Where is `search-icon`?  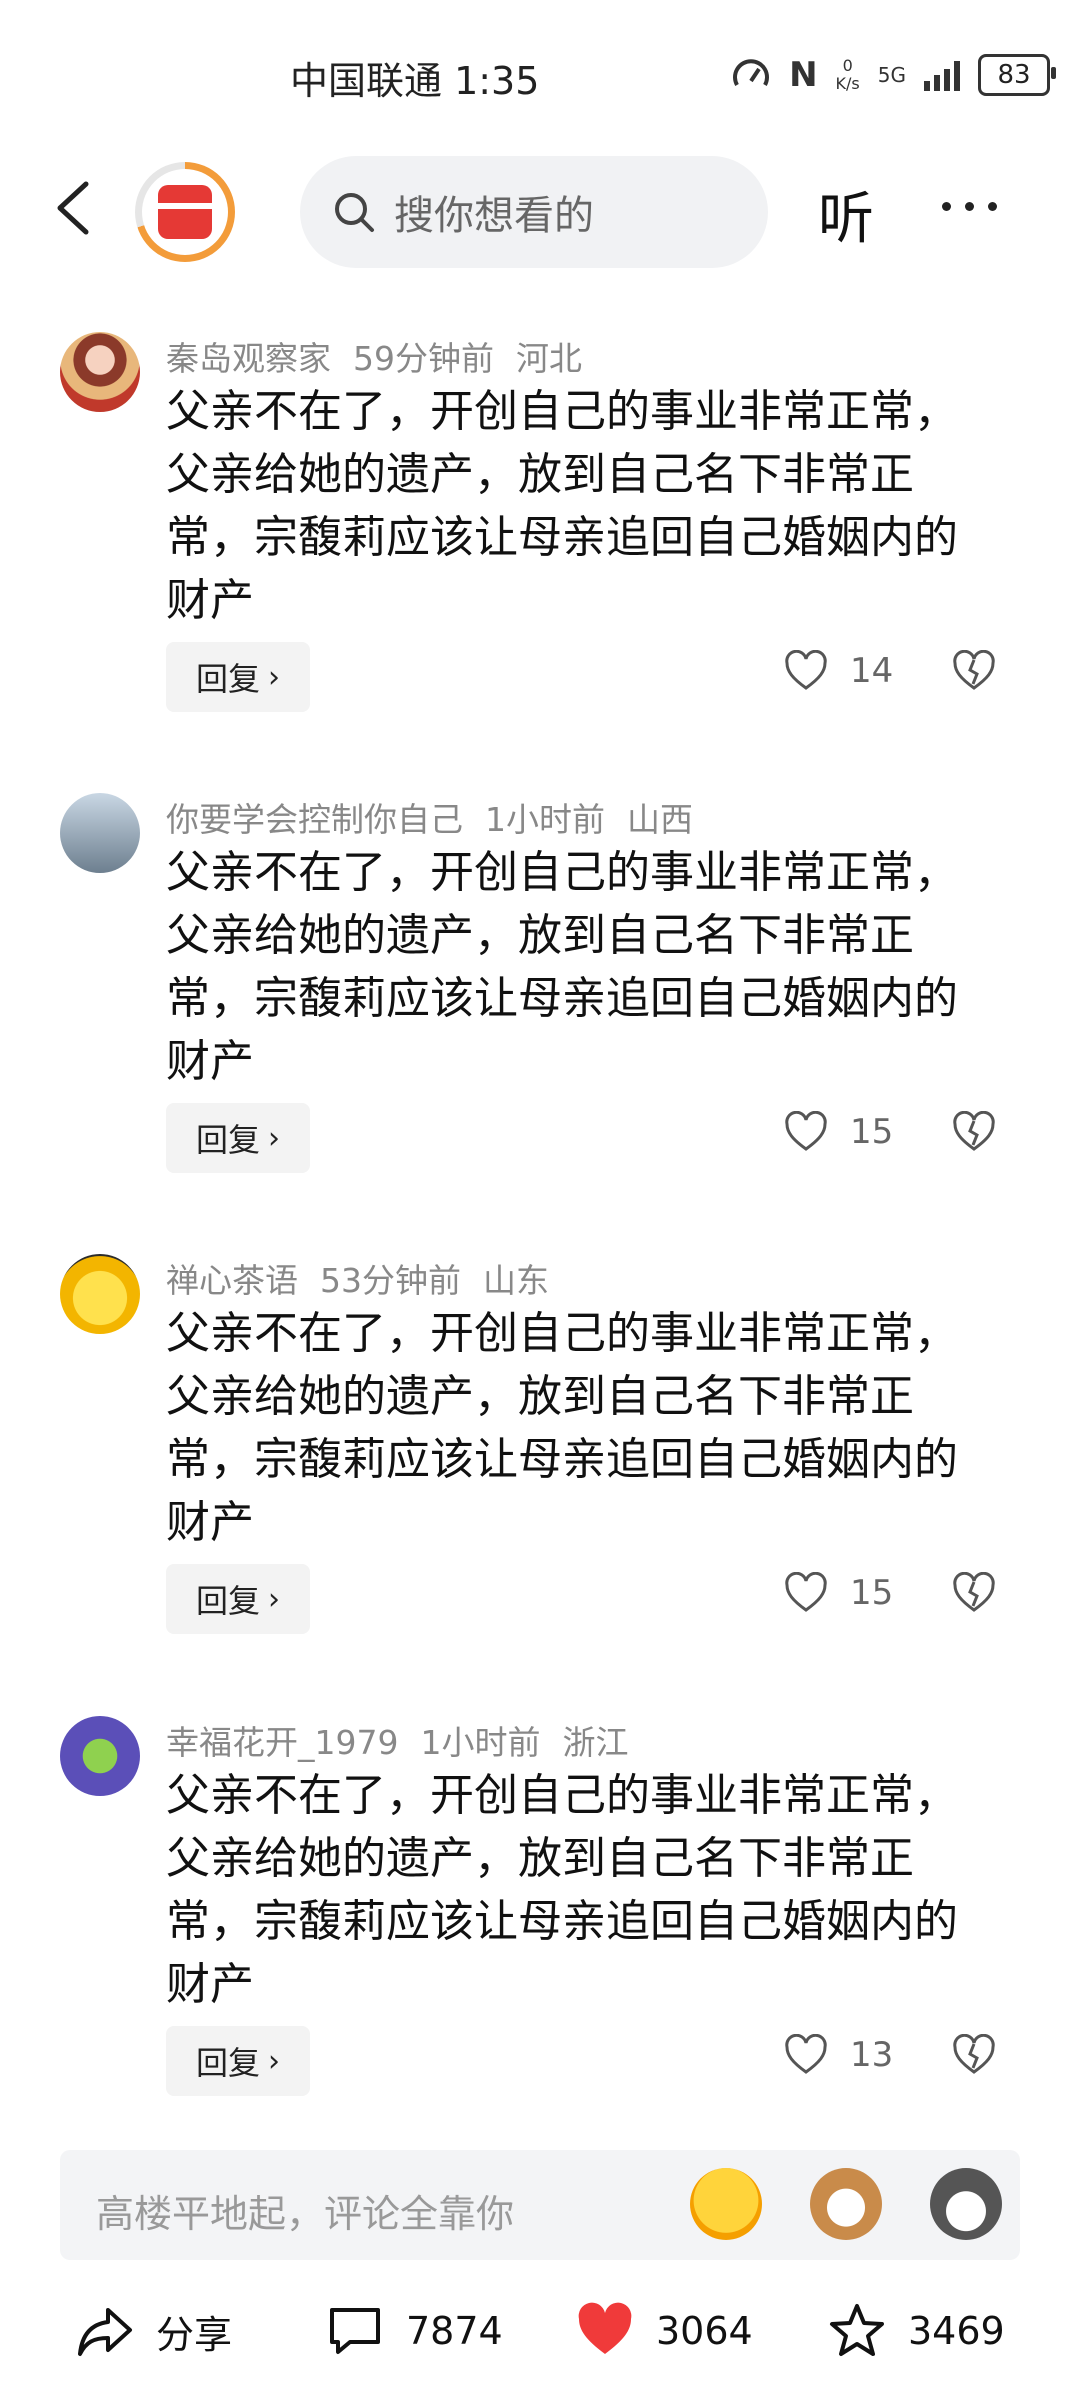 search-icon is located at coordinates (354, 212).